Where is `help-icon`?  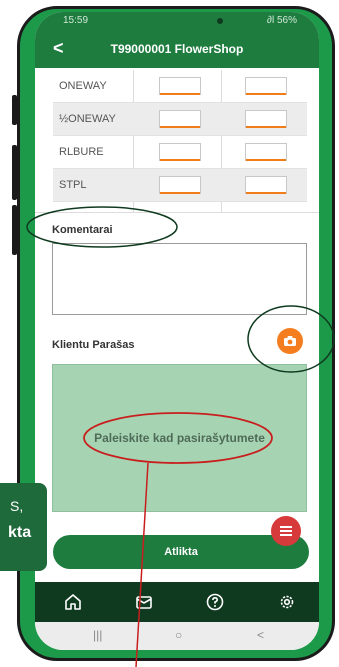
help-icon is located at coordinates (215, 602).